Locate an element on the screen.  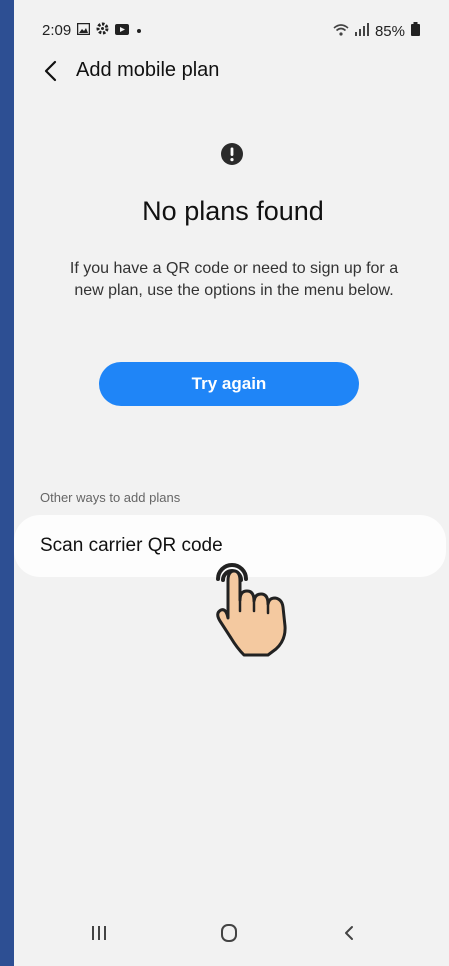
wifi-icon is located at coordinates (341, 31).